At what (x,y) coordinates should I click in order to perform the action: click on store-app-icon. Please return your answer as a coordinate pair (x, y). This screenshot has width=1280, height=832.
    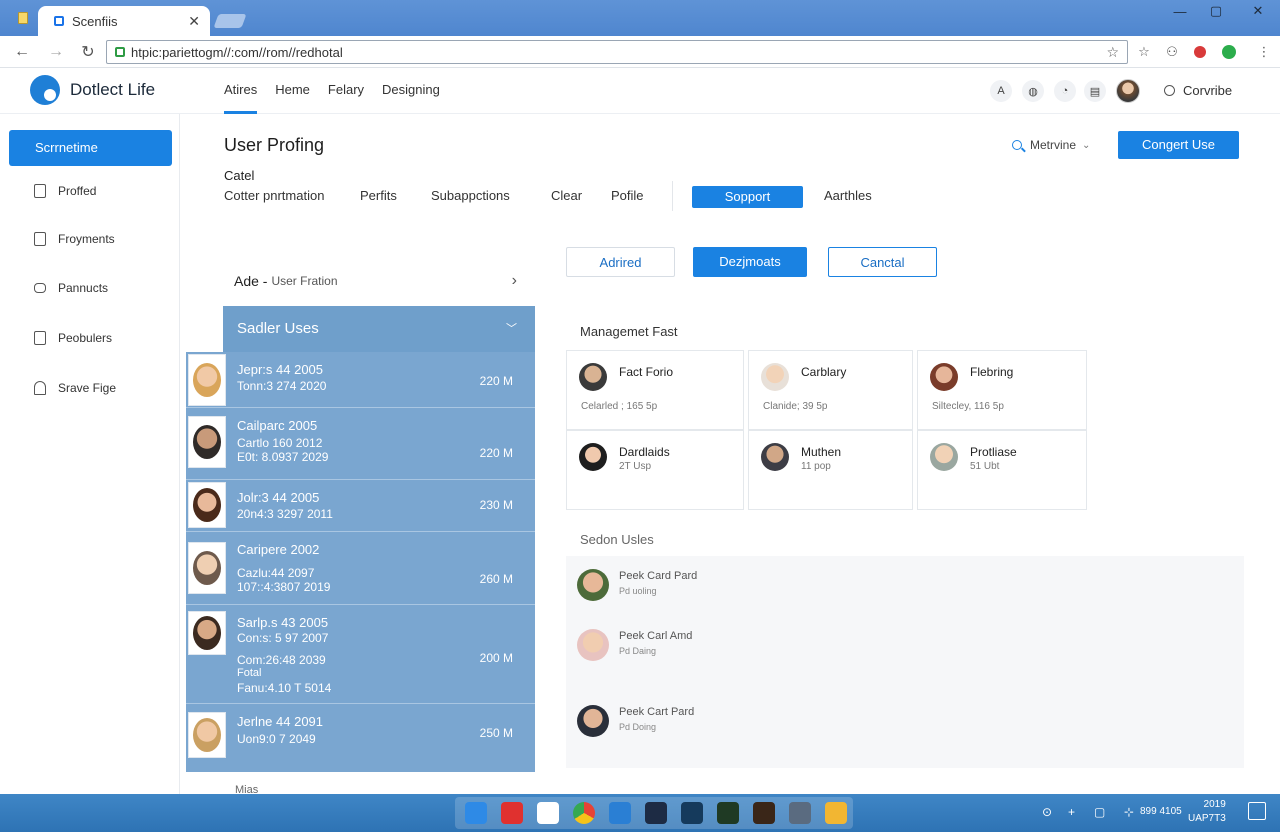
    Looking at the image, I should click on (620, 813).